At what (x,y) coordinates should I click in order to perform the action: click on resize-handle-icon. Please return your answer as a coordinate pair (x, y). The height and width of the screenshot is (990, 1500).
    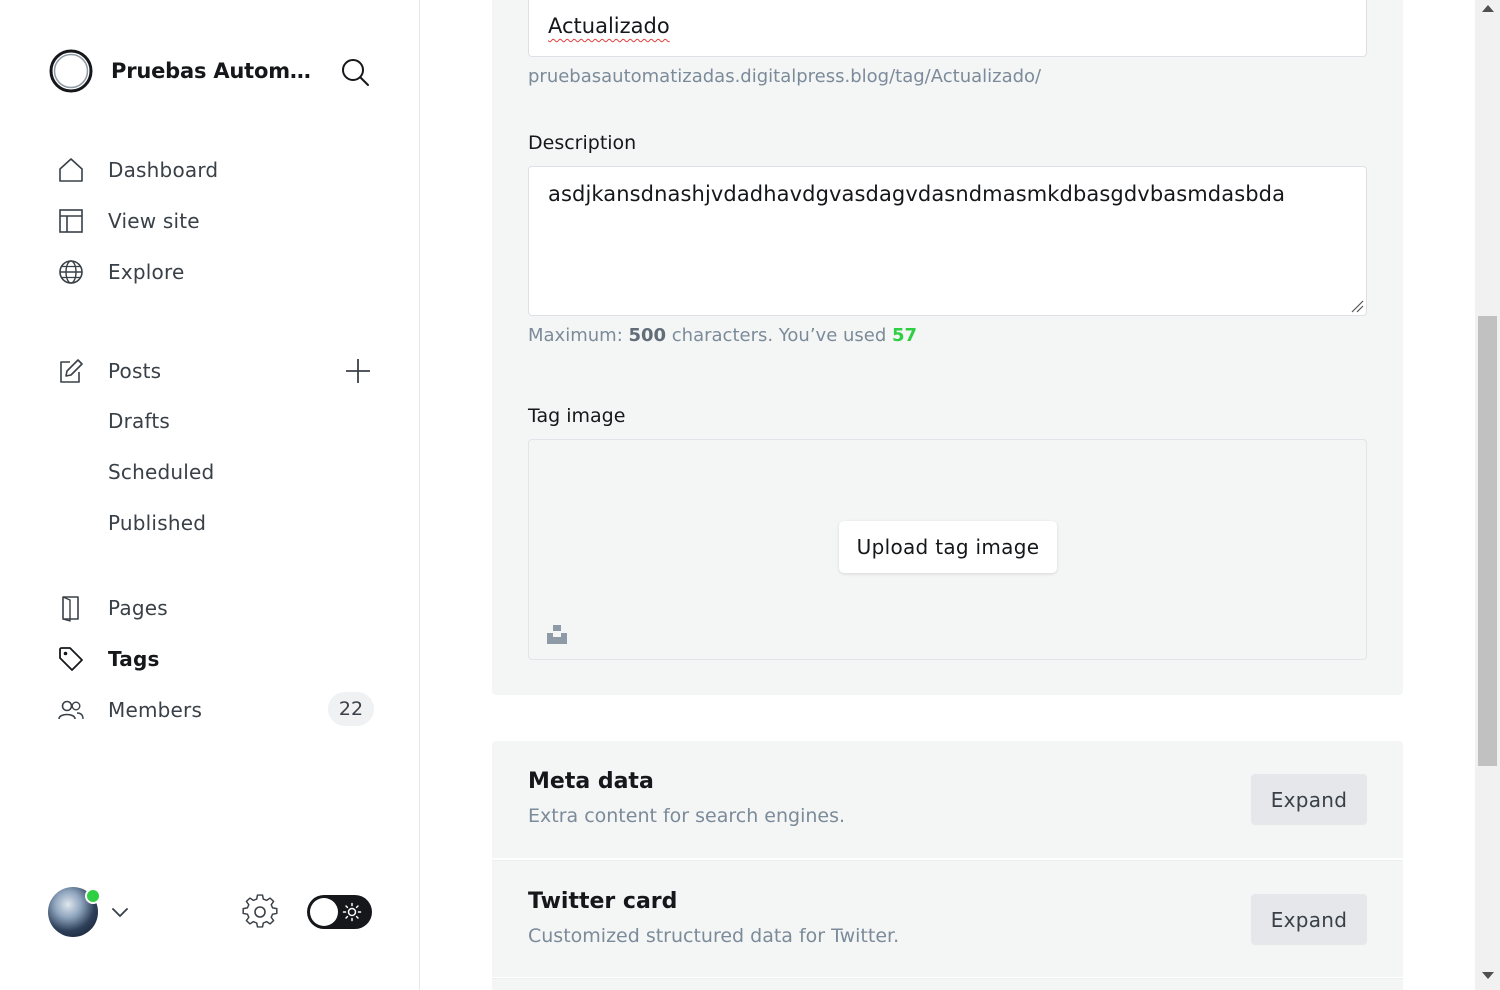
    Looking at the image, I should click on (1357, 306).